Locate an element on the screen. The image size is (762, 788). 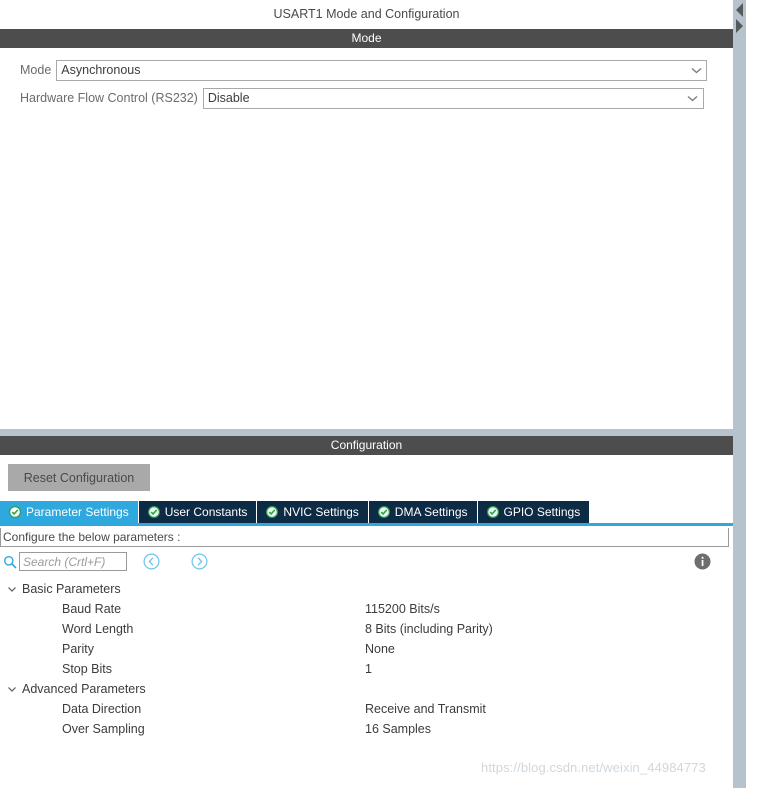
page-title: USART1 Mode and Configuration is located at coordinates (366, 14).